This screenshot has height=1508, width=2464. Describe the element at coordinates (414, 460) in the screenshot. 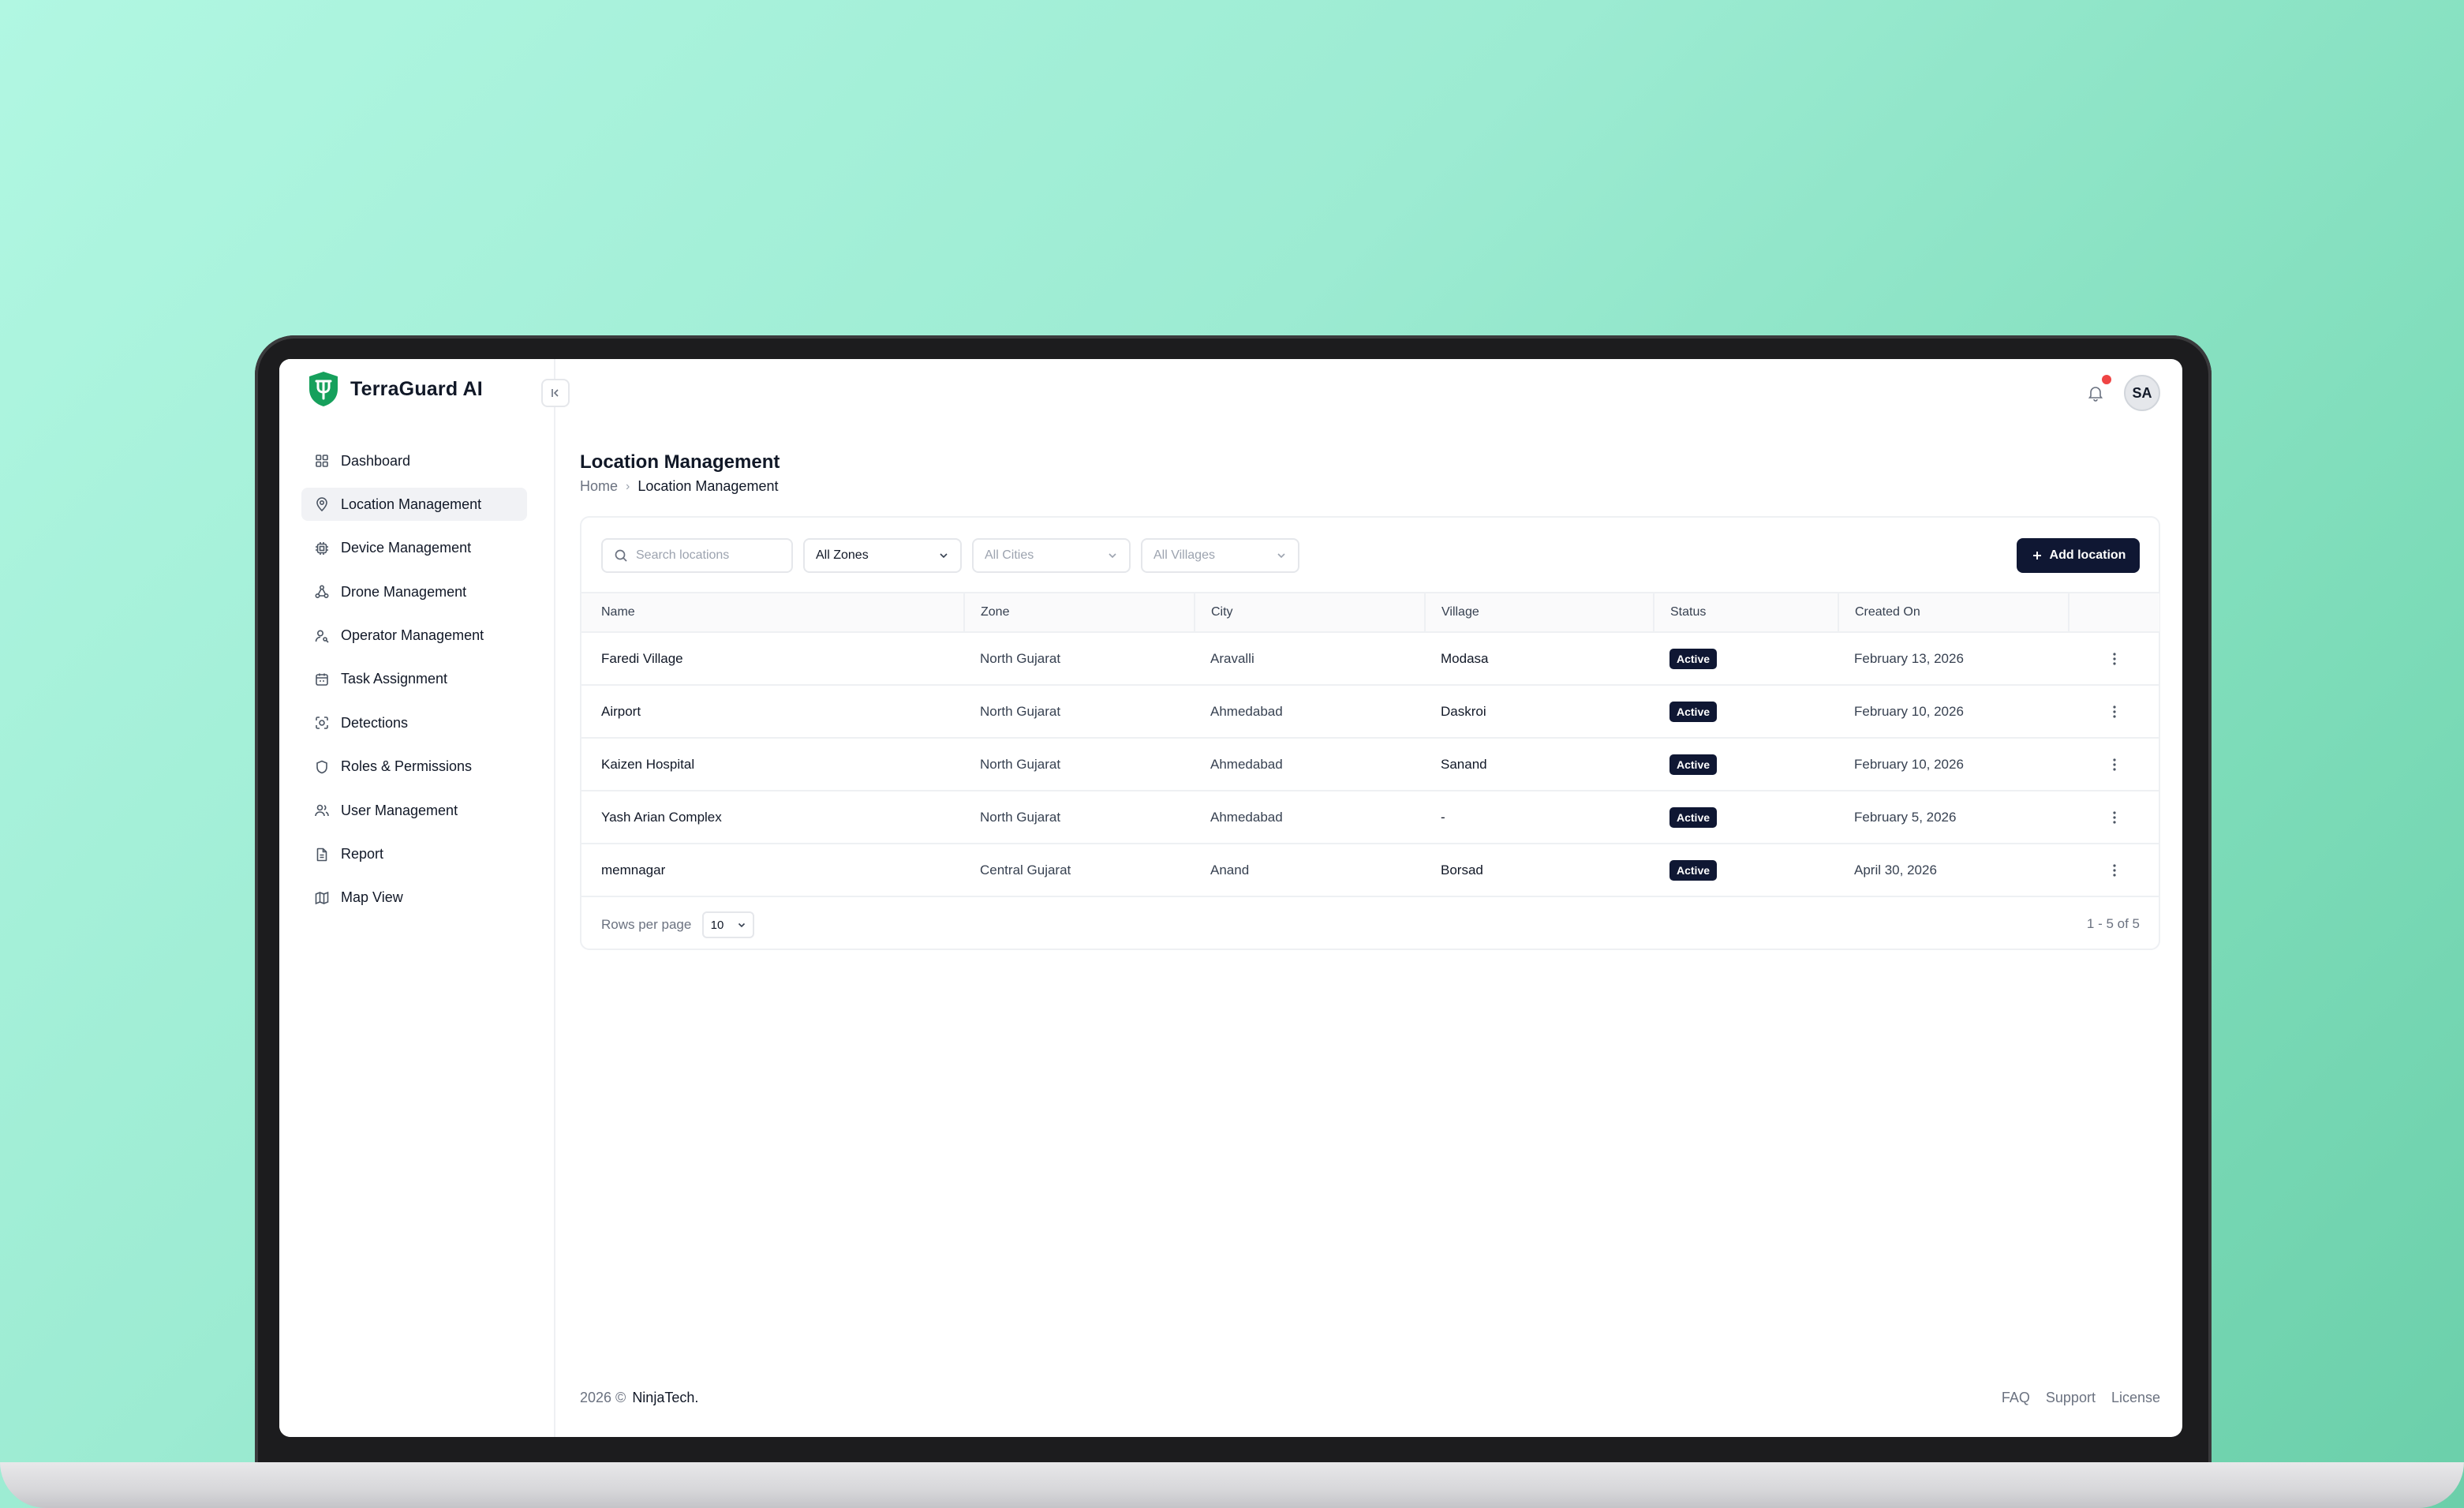

I see `sidebar-item-dashboard: Dashboard` at that location.